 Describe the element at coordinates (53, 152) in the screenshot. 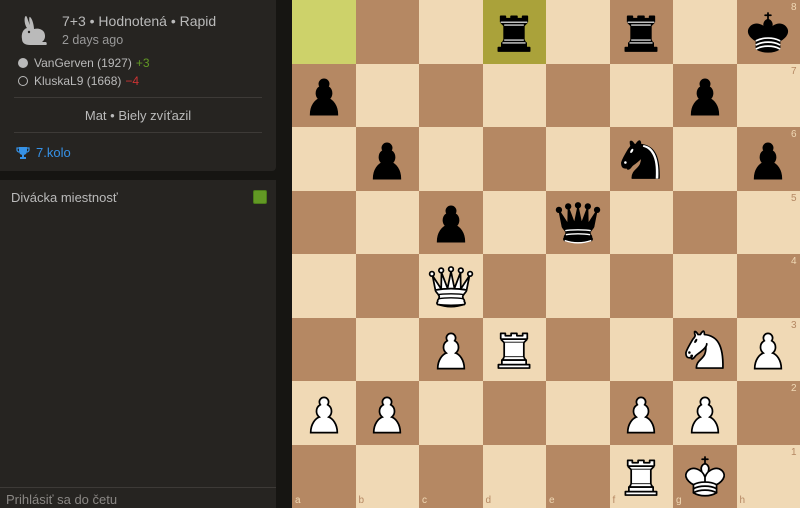

I see `tournament-round: 7.kolo` at that location.